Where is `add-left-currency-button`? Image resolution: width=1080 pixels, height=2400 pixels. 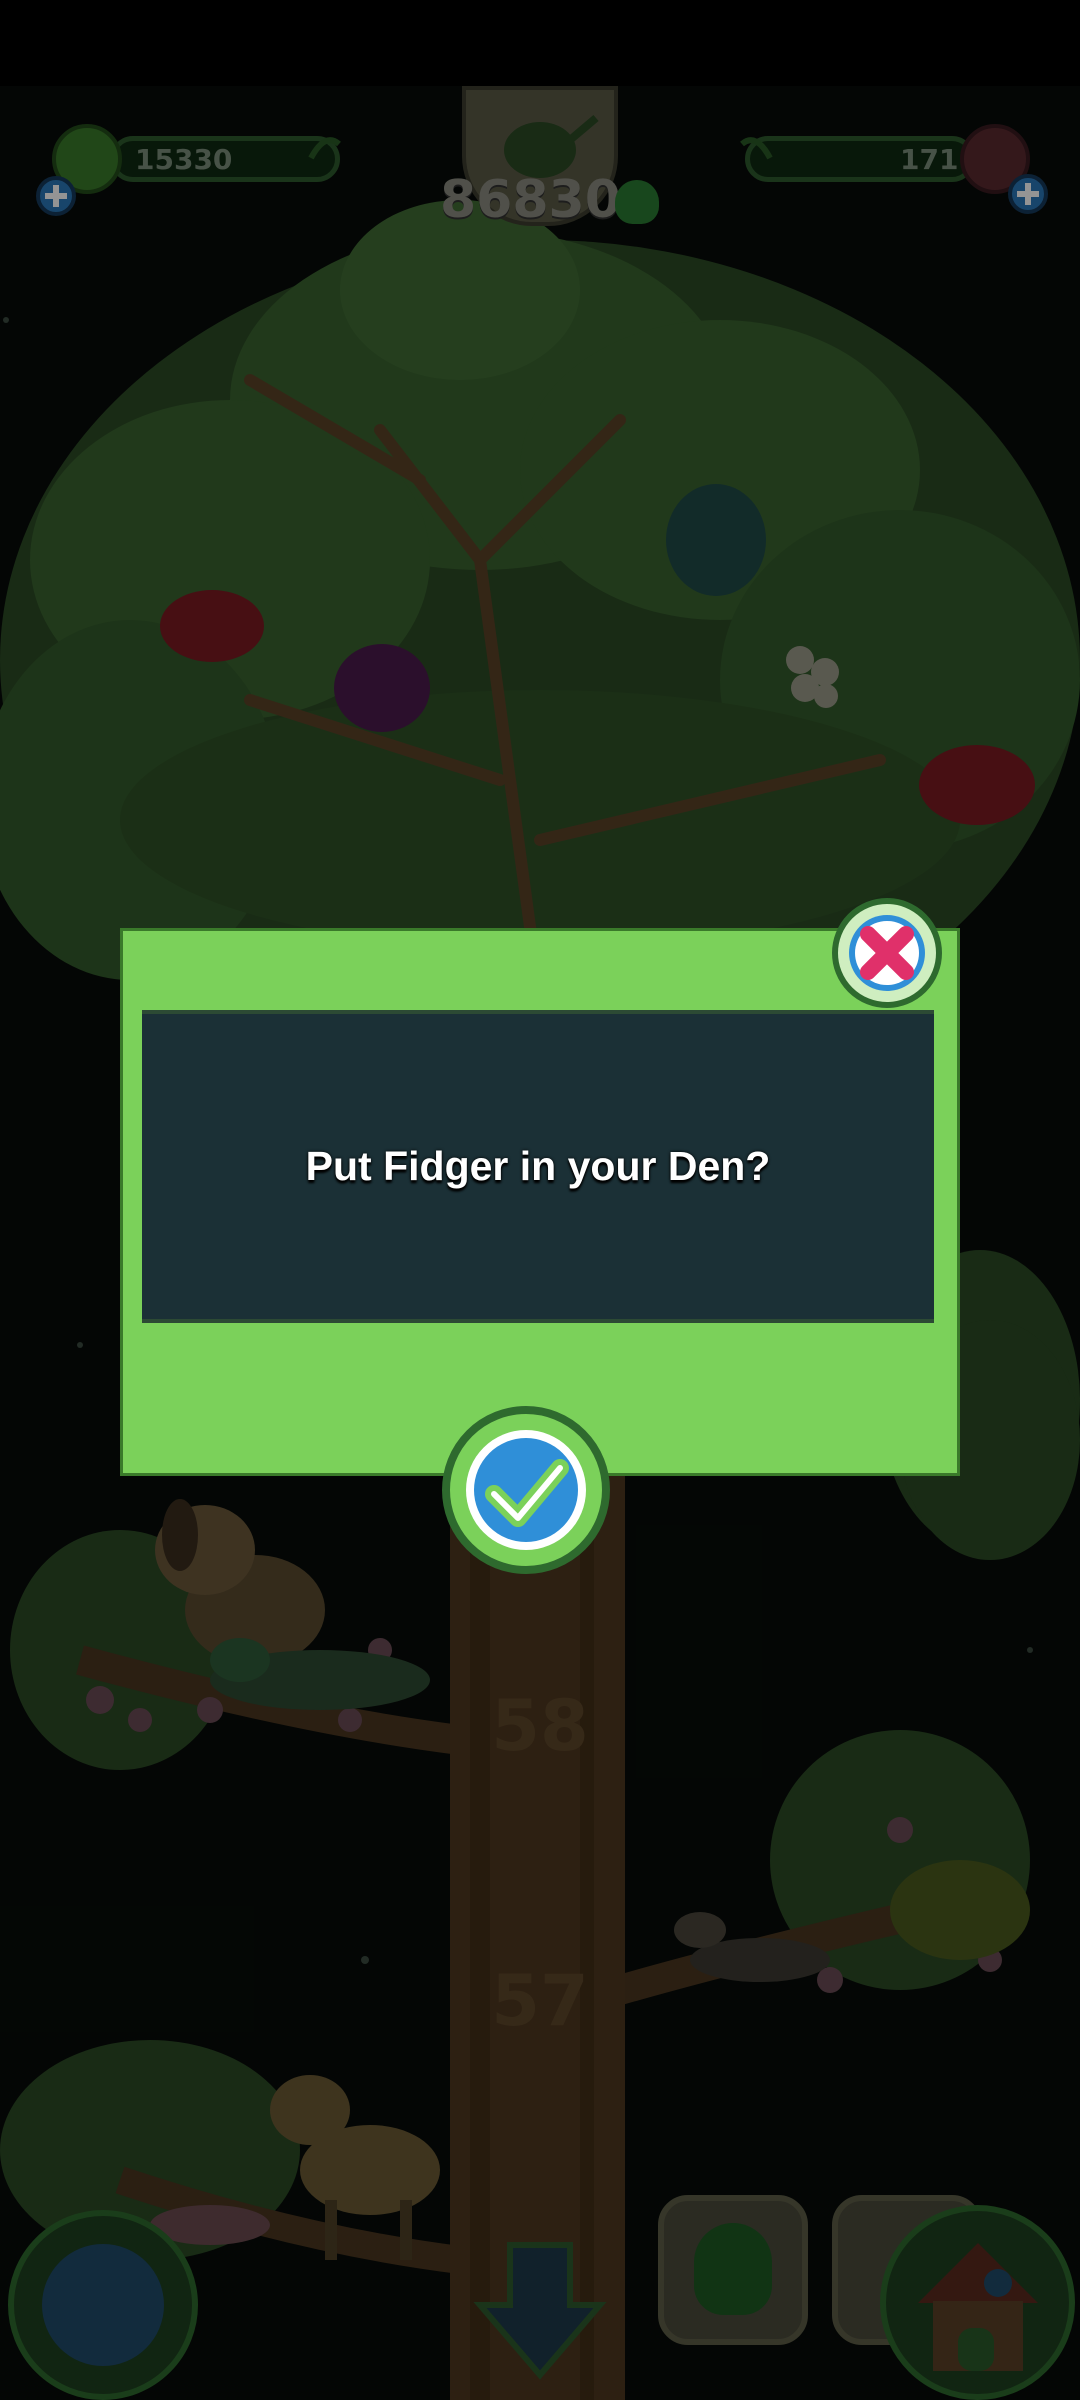 add-left-currency-button is located at coordinates (56, 196).